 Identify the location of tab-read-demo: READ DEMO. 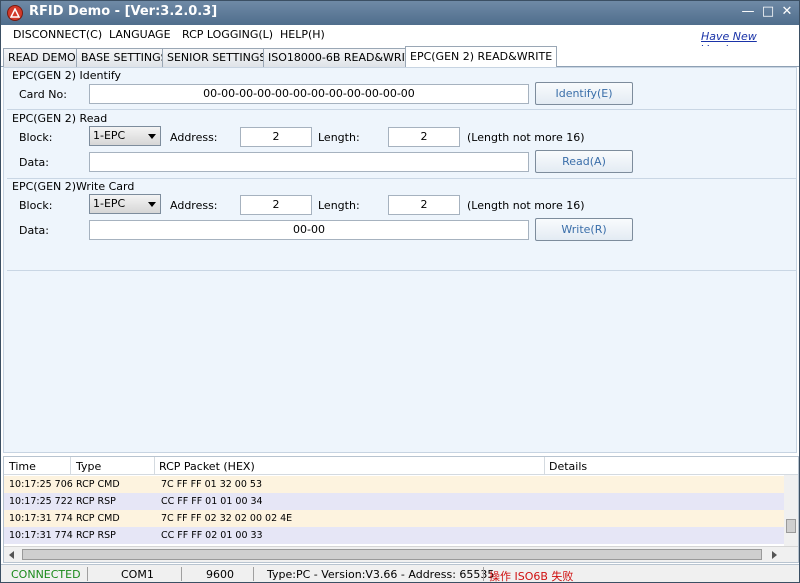
(42, 57).